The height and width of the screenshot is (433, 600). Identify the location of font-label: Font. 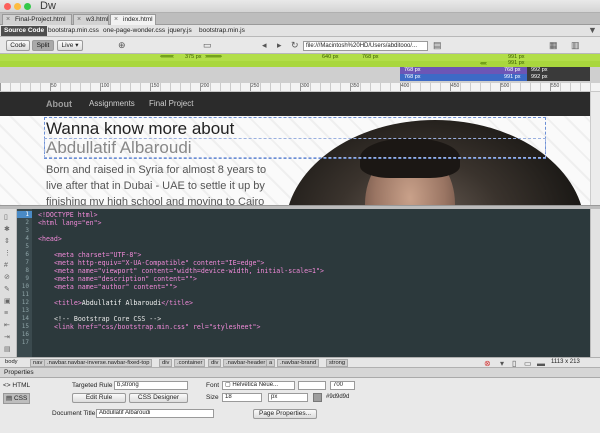
(213, 385).